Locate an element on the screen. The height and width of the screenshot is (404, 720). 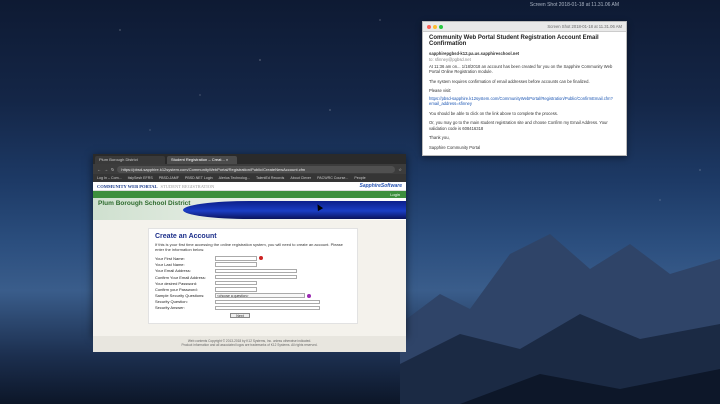
district-banner: Plum Borough School District is located at coordinates (249, 209).